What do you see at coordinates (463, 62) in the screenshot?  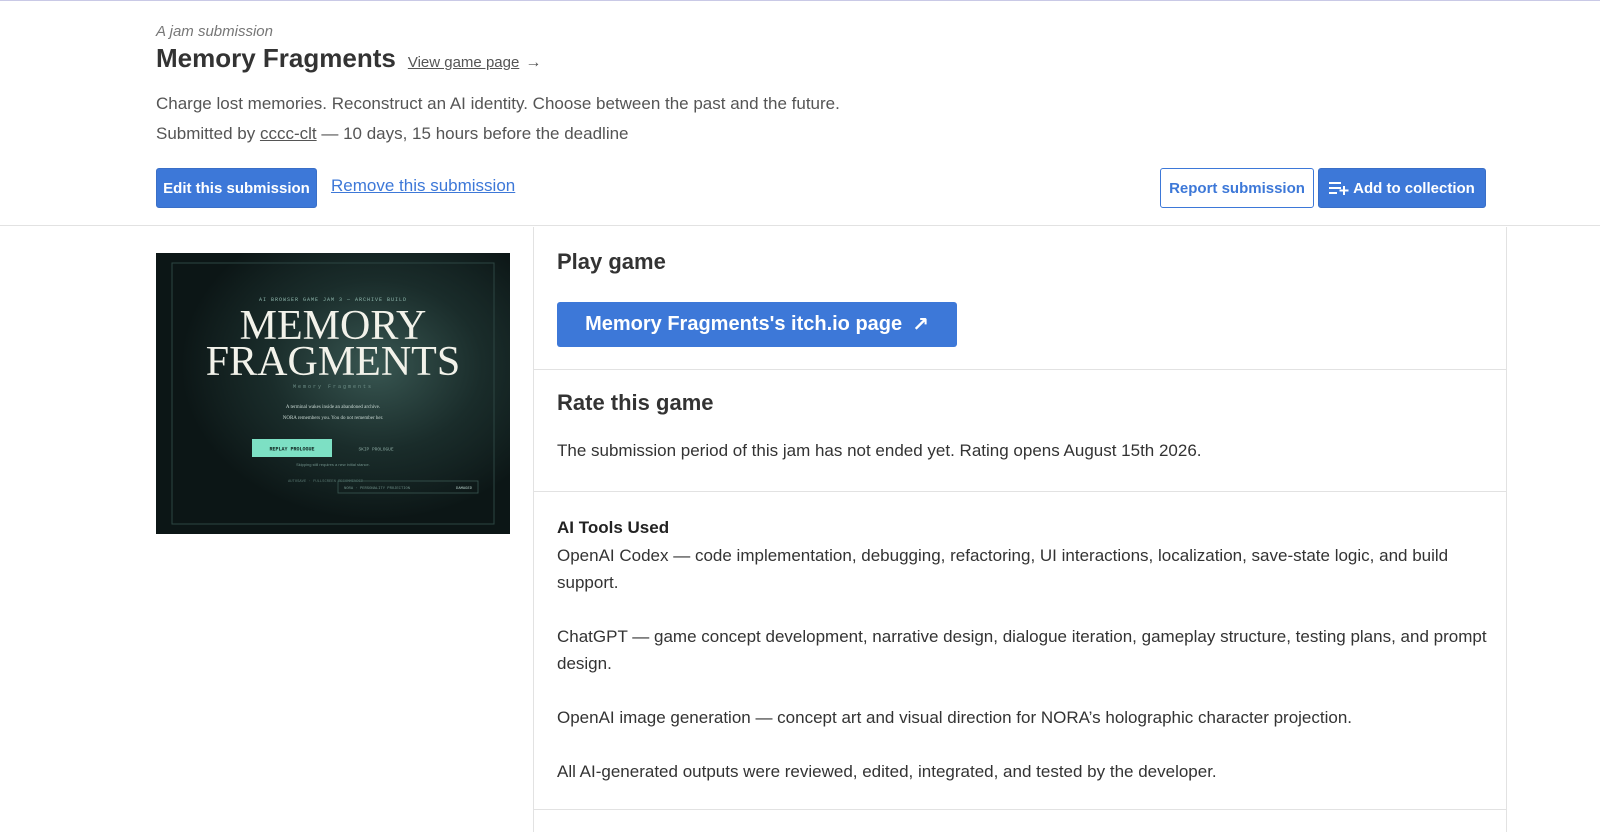 I see `view-game-page-link: View game page` at bounding box center [463, 62].